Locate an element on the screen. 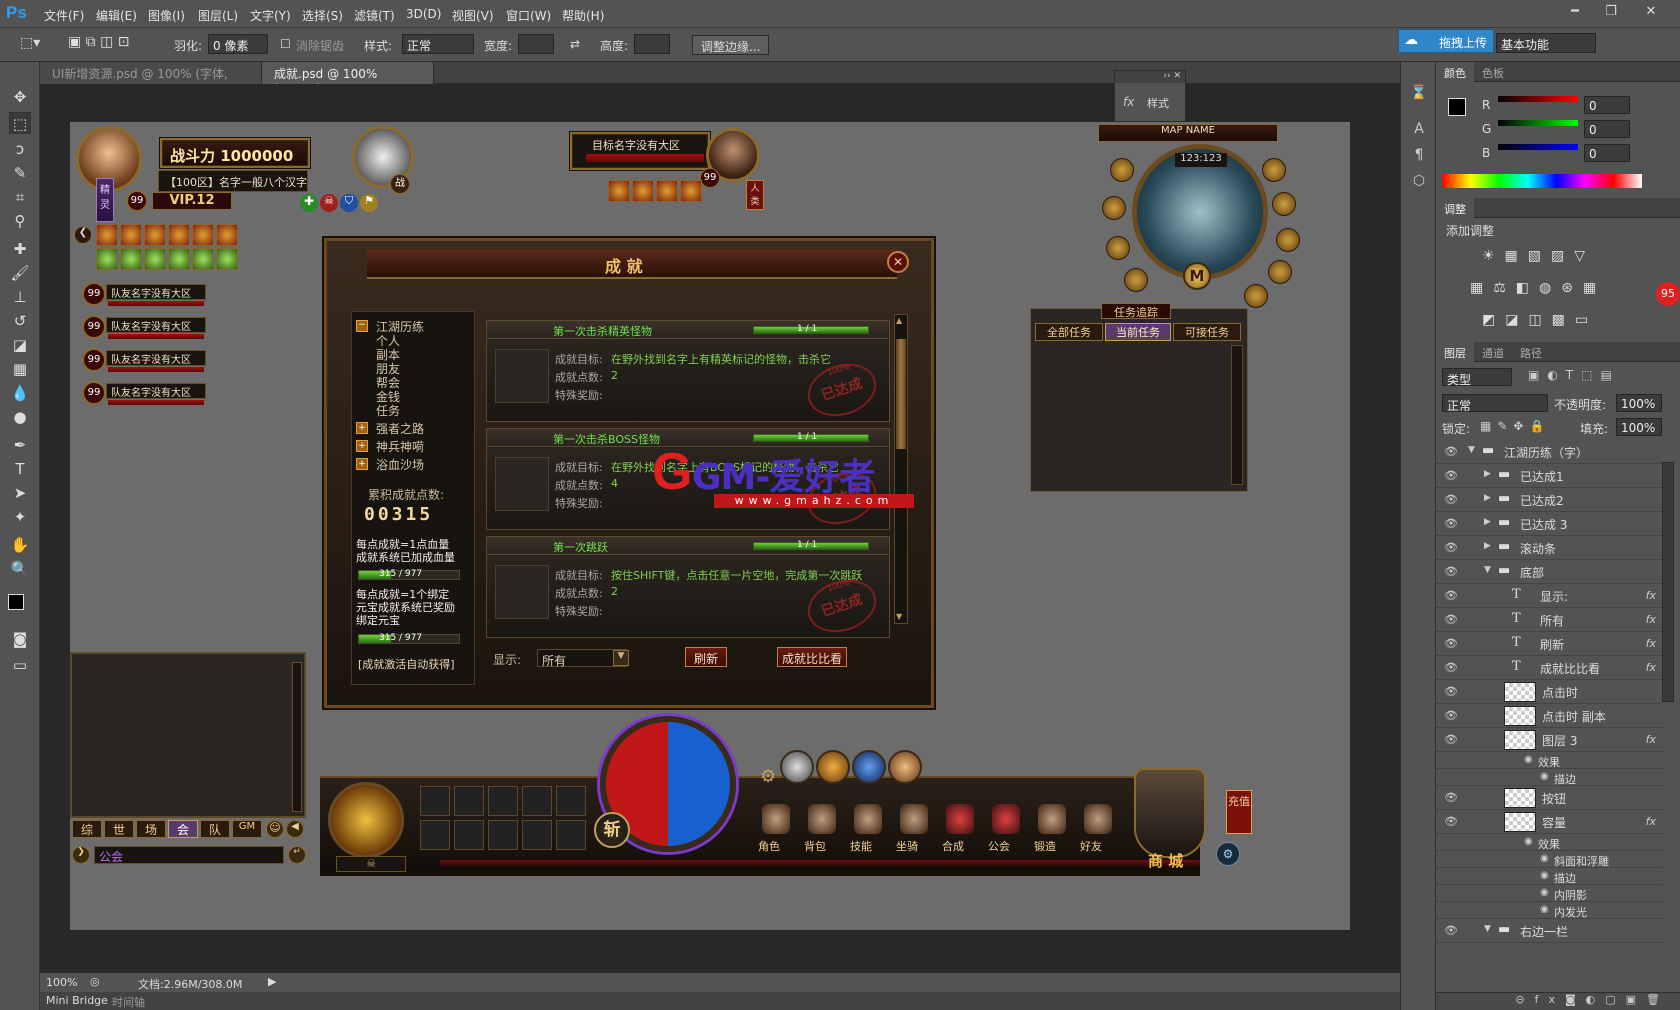 The height and width of the screenshot is (1010, 1680). slash-button: 斩 is located at coordinates (612, 830).